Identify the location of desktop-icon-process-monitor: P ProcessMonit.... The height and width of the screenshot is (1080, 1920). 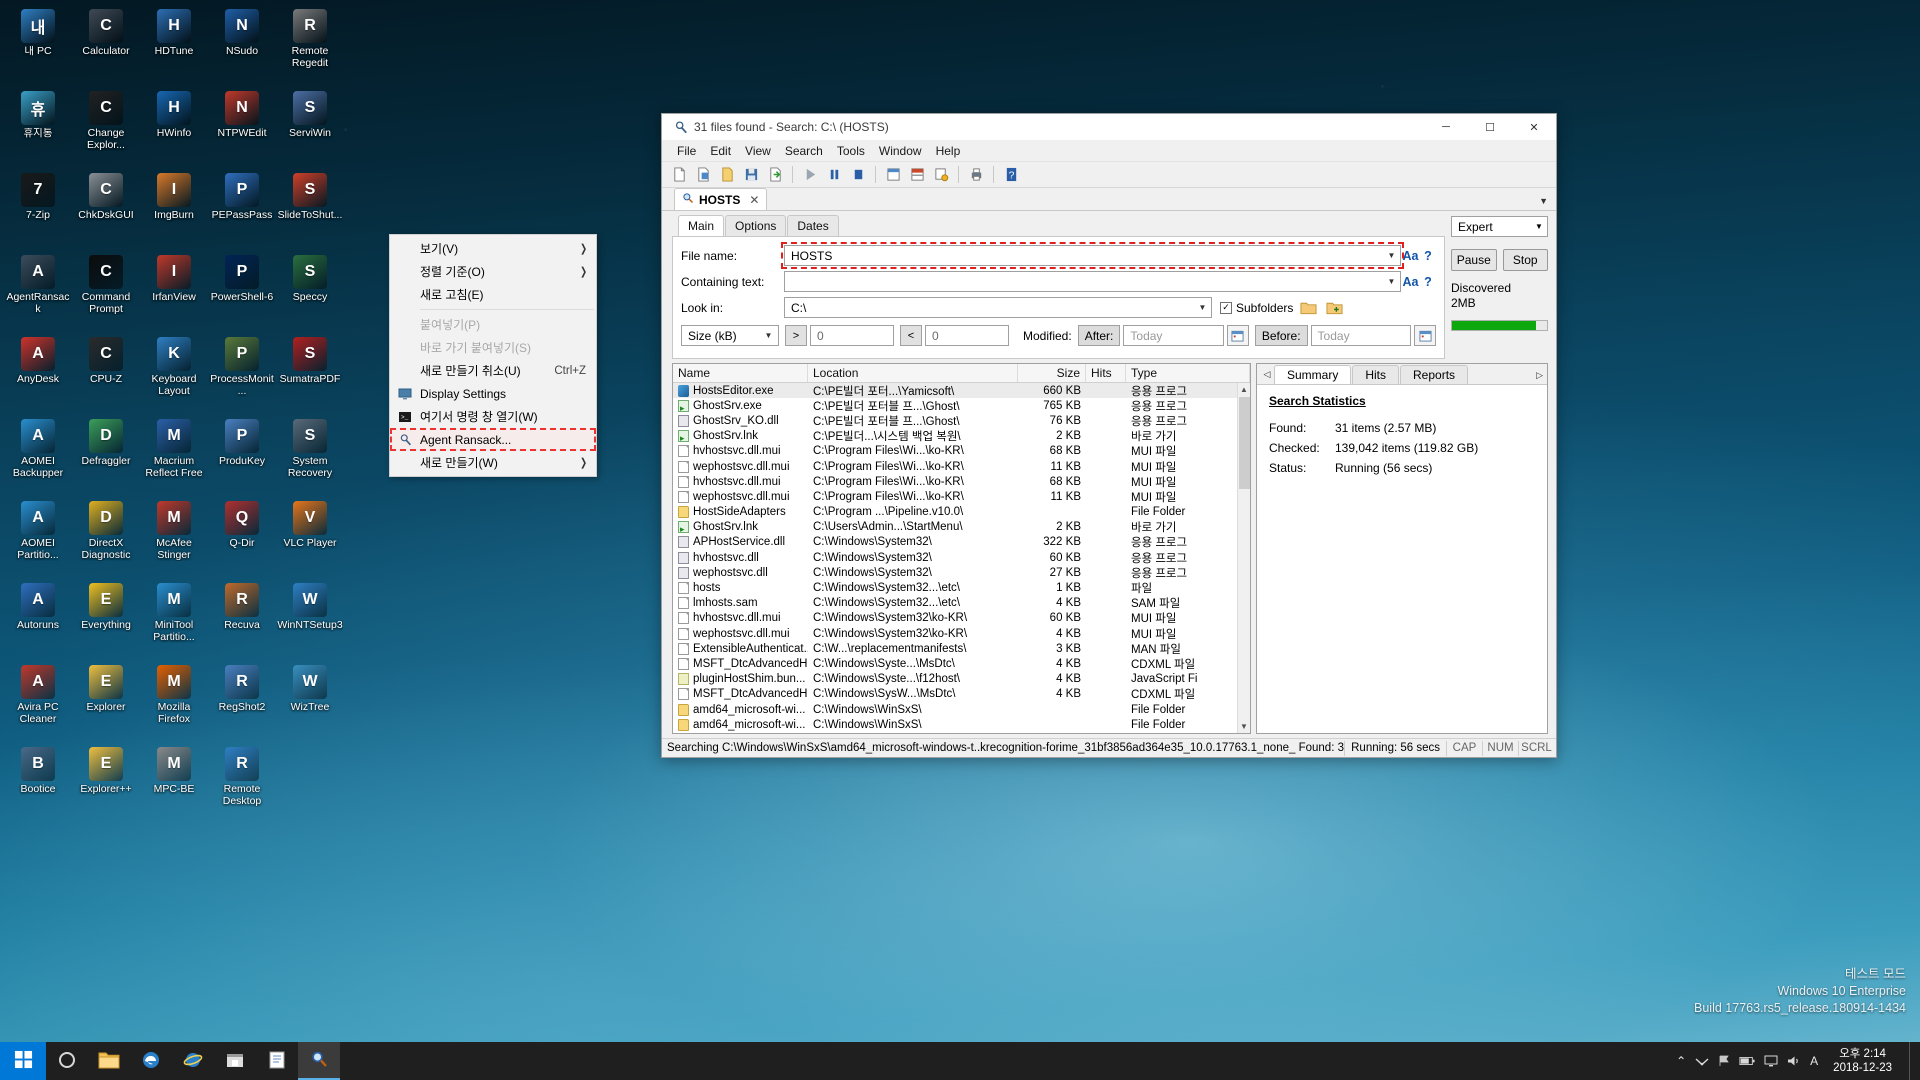
(242, 373).